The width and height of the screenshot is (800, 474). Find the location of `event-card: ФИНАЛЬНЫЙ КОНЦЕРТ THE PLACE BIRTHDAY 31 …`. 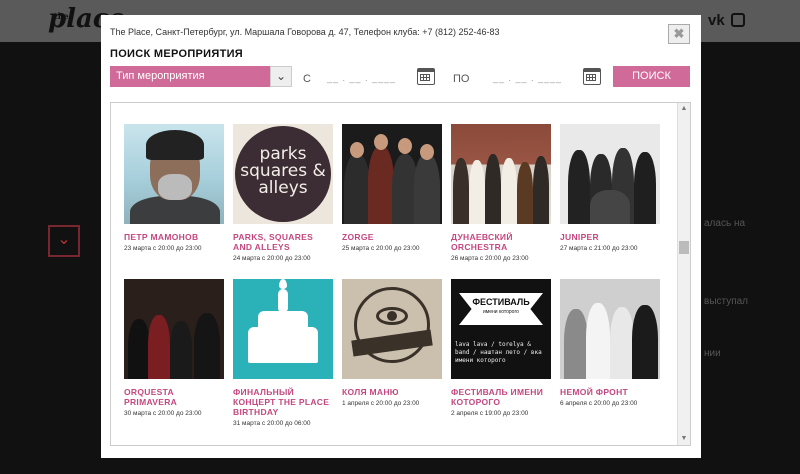

event-card: ФИНАЛЬНЫЙ КОНЦЕРТ THE PLACE BIRTHDAY 31 … is located at coordinates (283, 353).